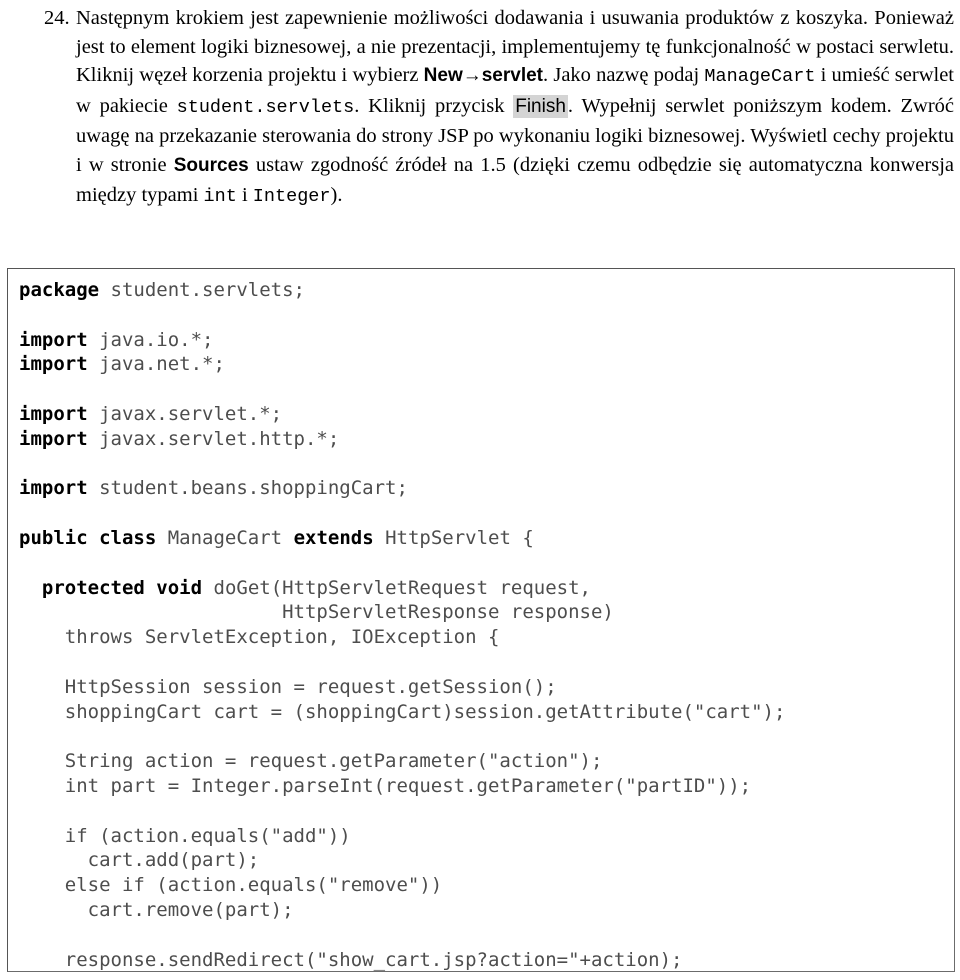  What do you see at coordinates (220, 196) in the screenshot?
I see `type-int: int` at bounding box center [220, 196].